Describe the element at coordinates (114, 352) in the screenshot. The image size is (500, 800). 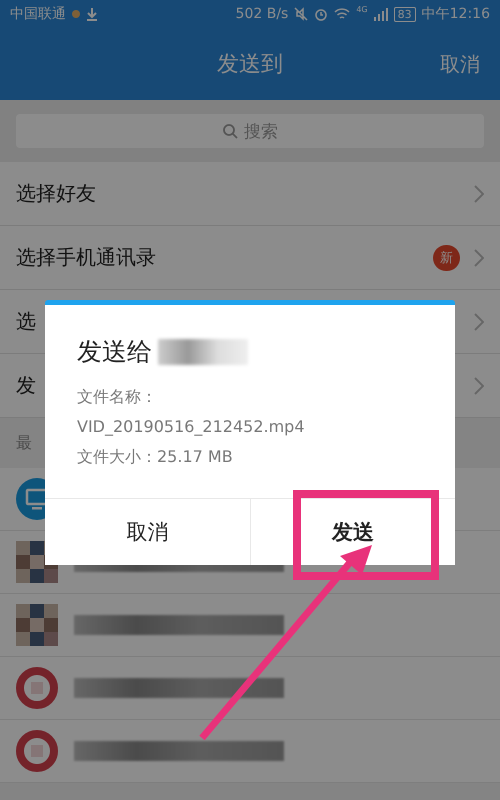
I see `dialog-title: 发送给` at that location.